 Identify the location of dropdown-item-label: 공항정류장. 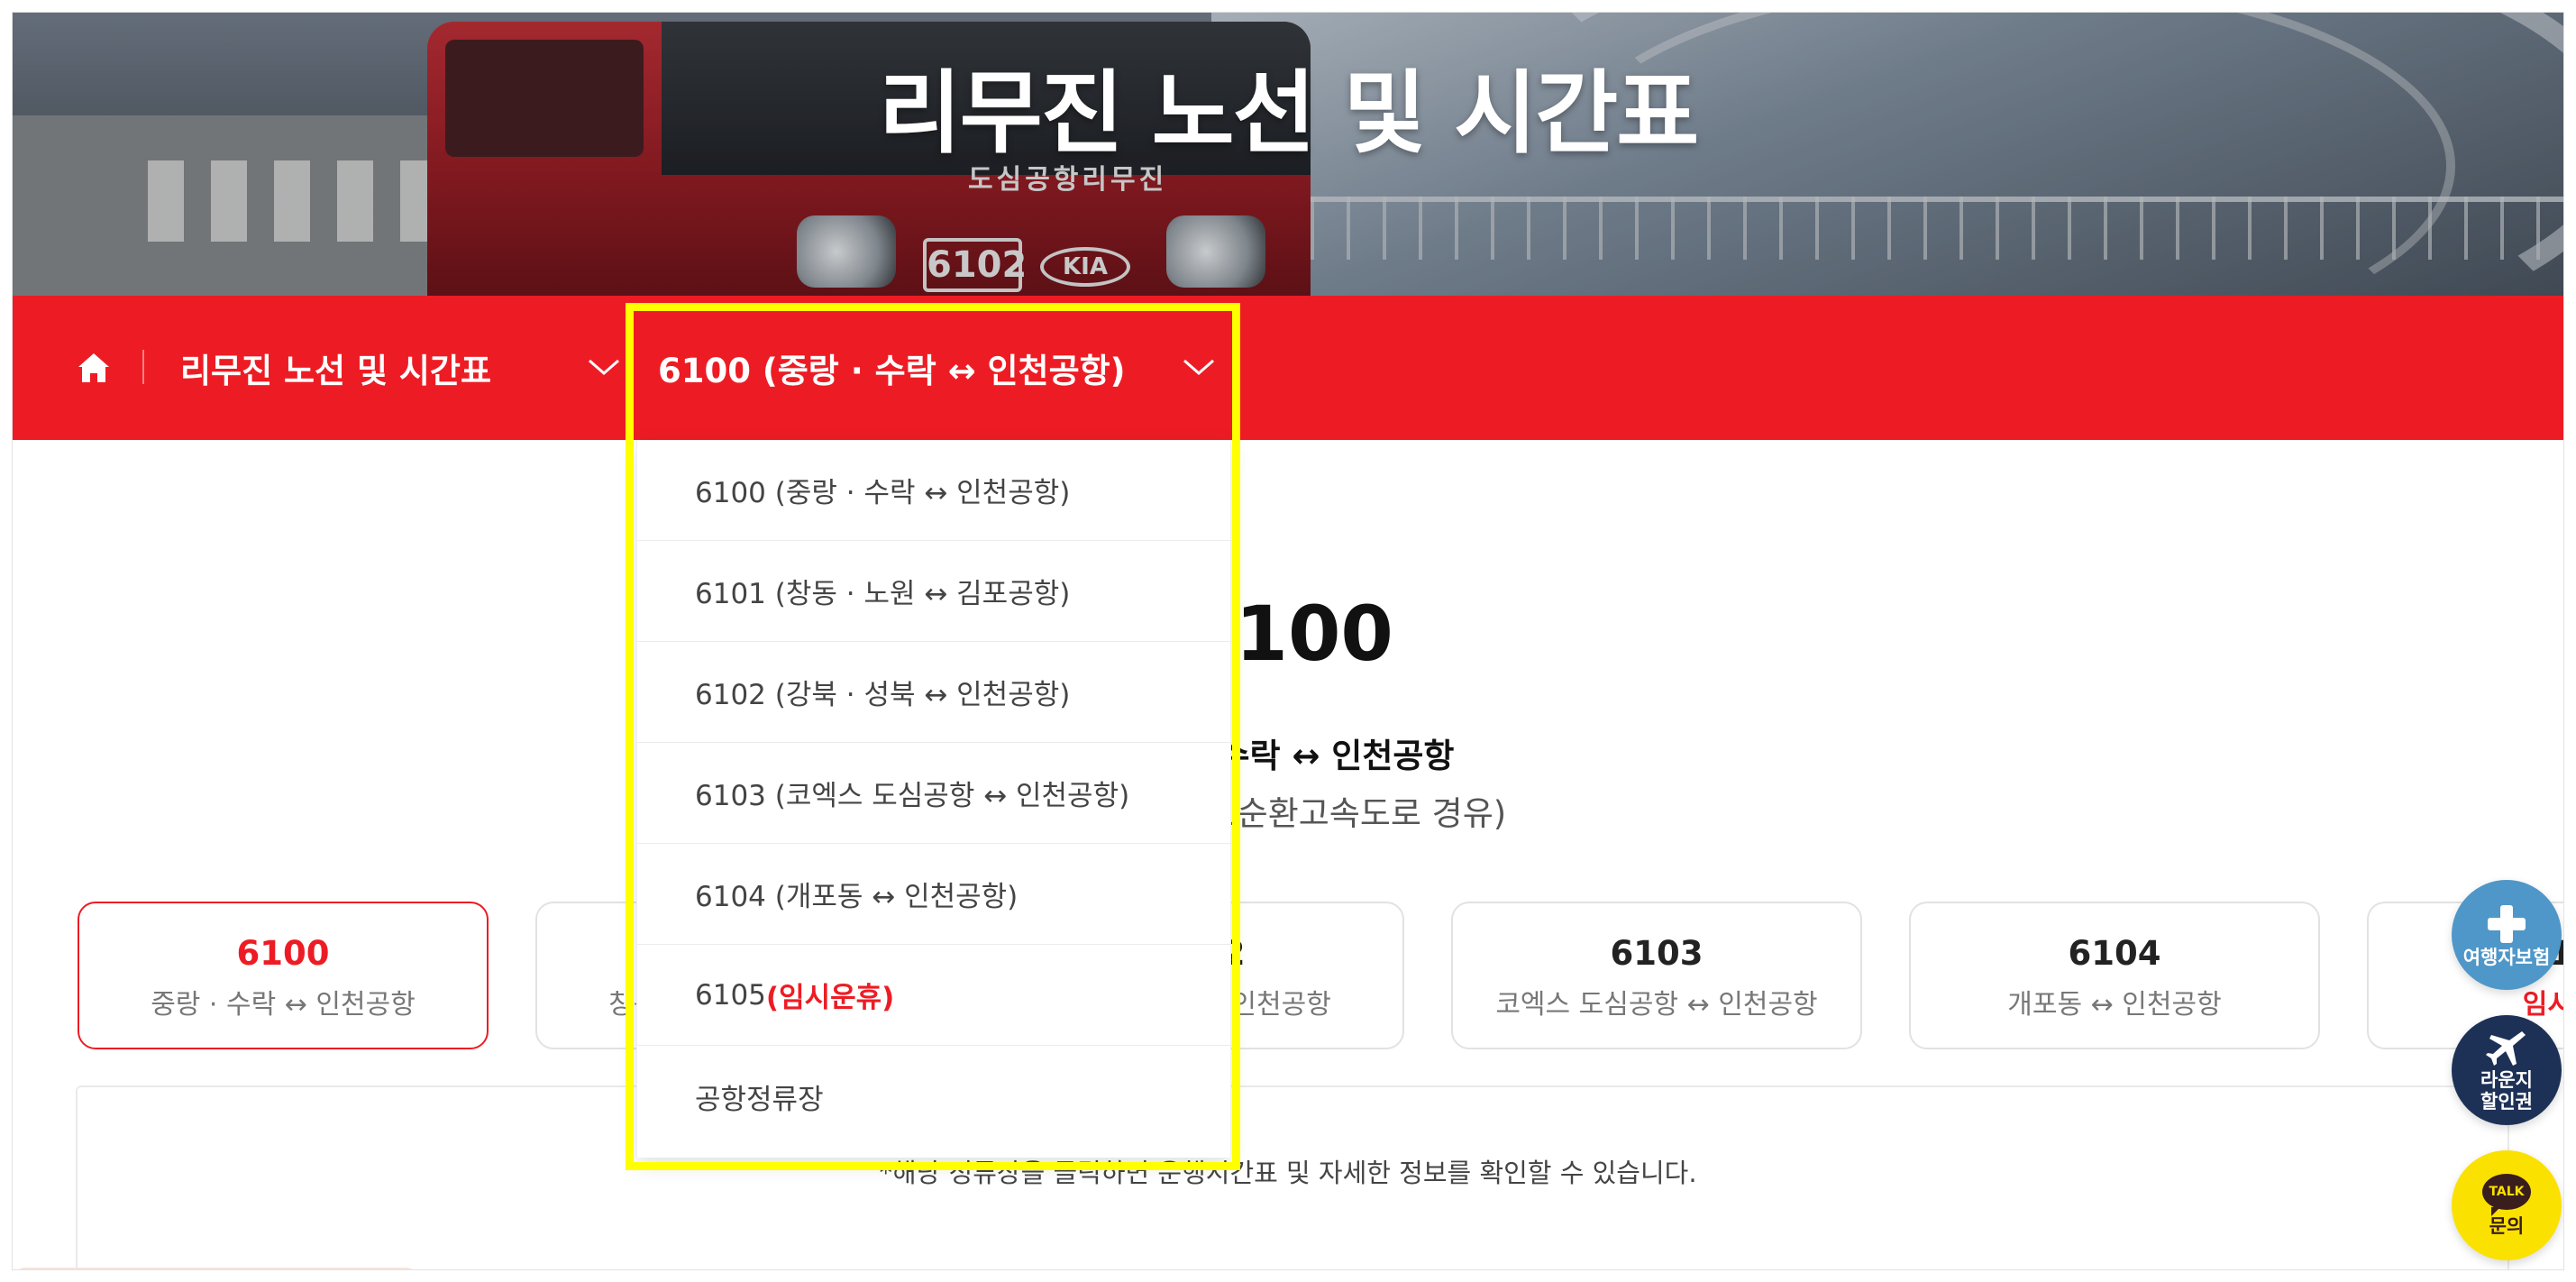
(759, 1099).